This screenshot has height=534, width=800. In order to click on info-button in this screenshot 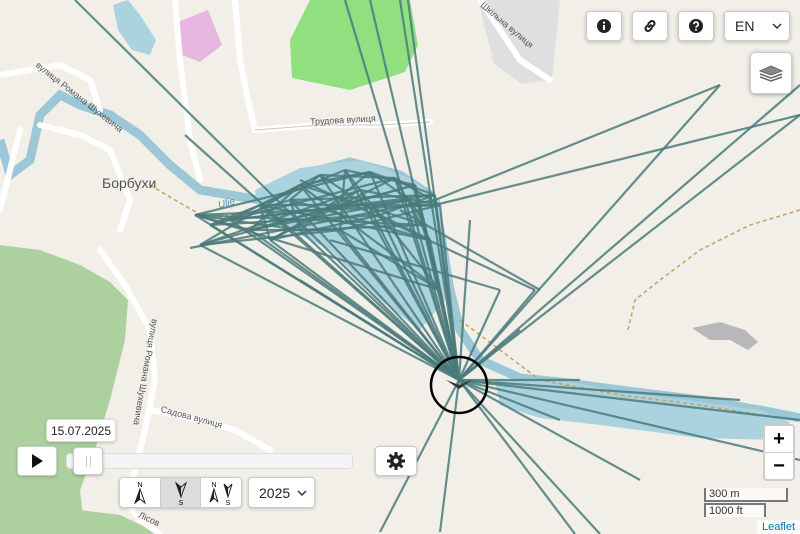, I will do `click(604, 26)`.